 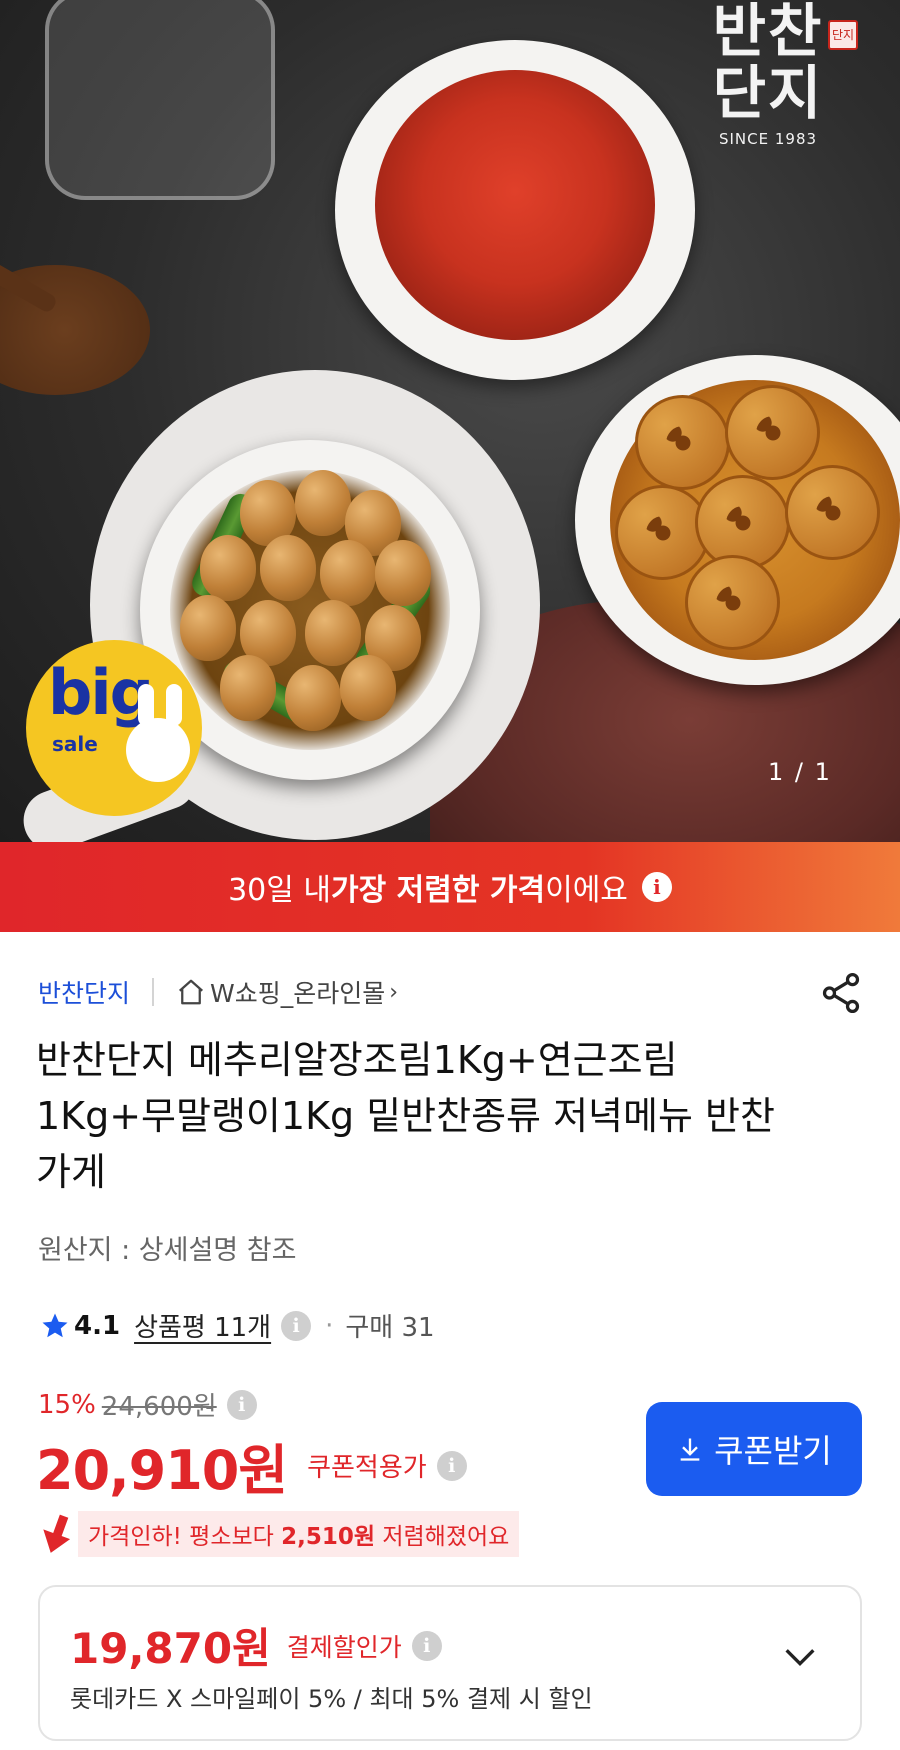 What do you see at coordinates (367, 1468) in the screenshot?
I see `coupon-applied-label: 쿠폰적용가` at bounding box center [367, 1468].